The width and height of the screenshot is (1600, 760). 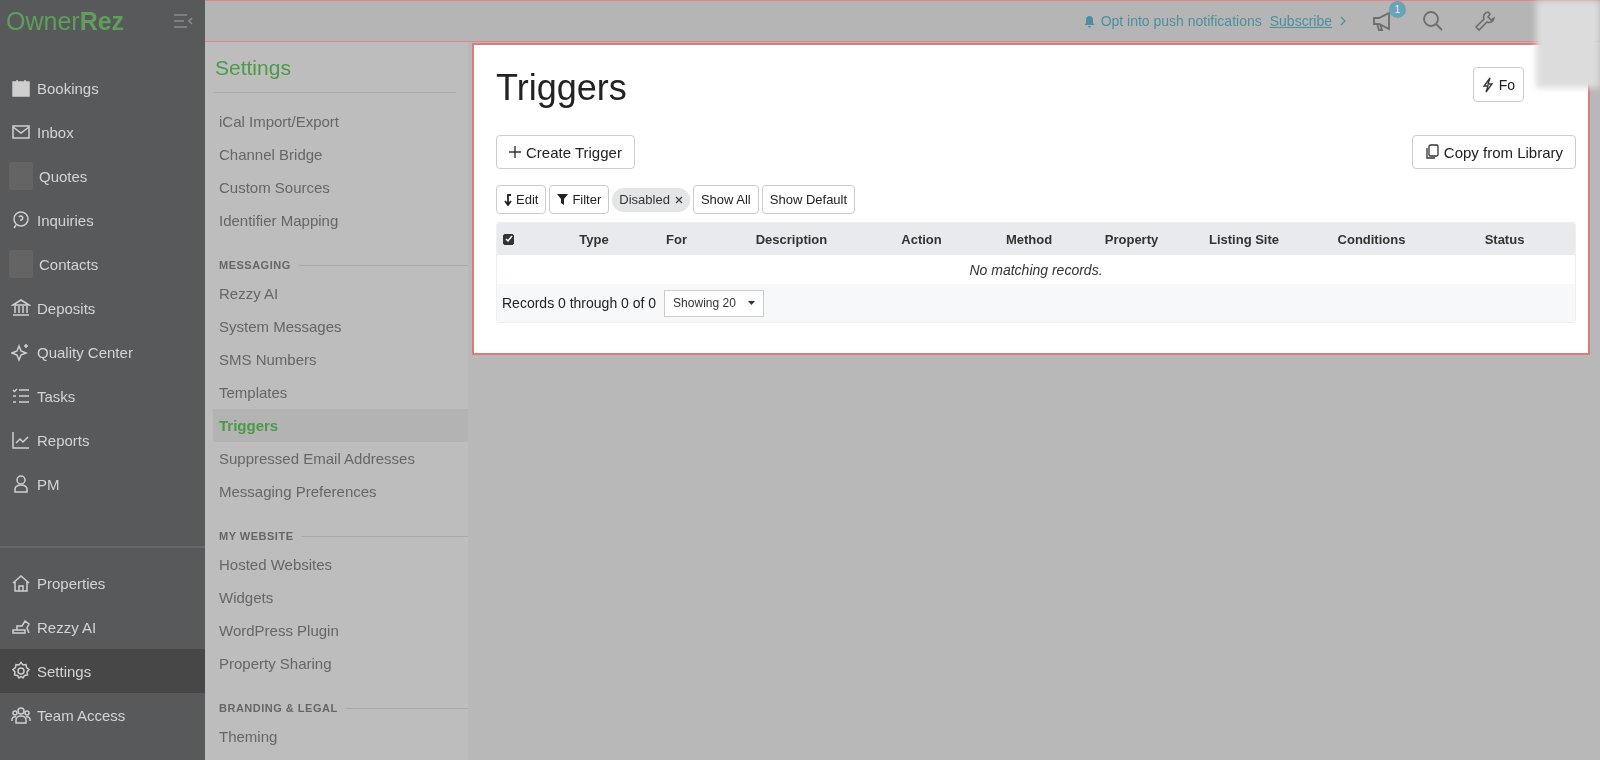 What do you see at coordinates (21, 671) in the screenshot?
I see `gear-icon` at bounding box center [21, 671].